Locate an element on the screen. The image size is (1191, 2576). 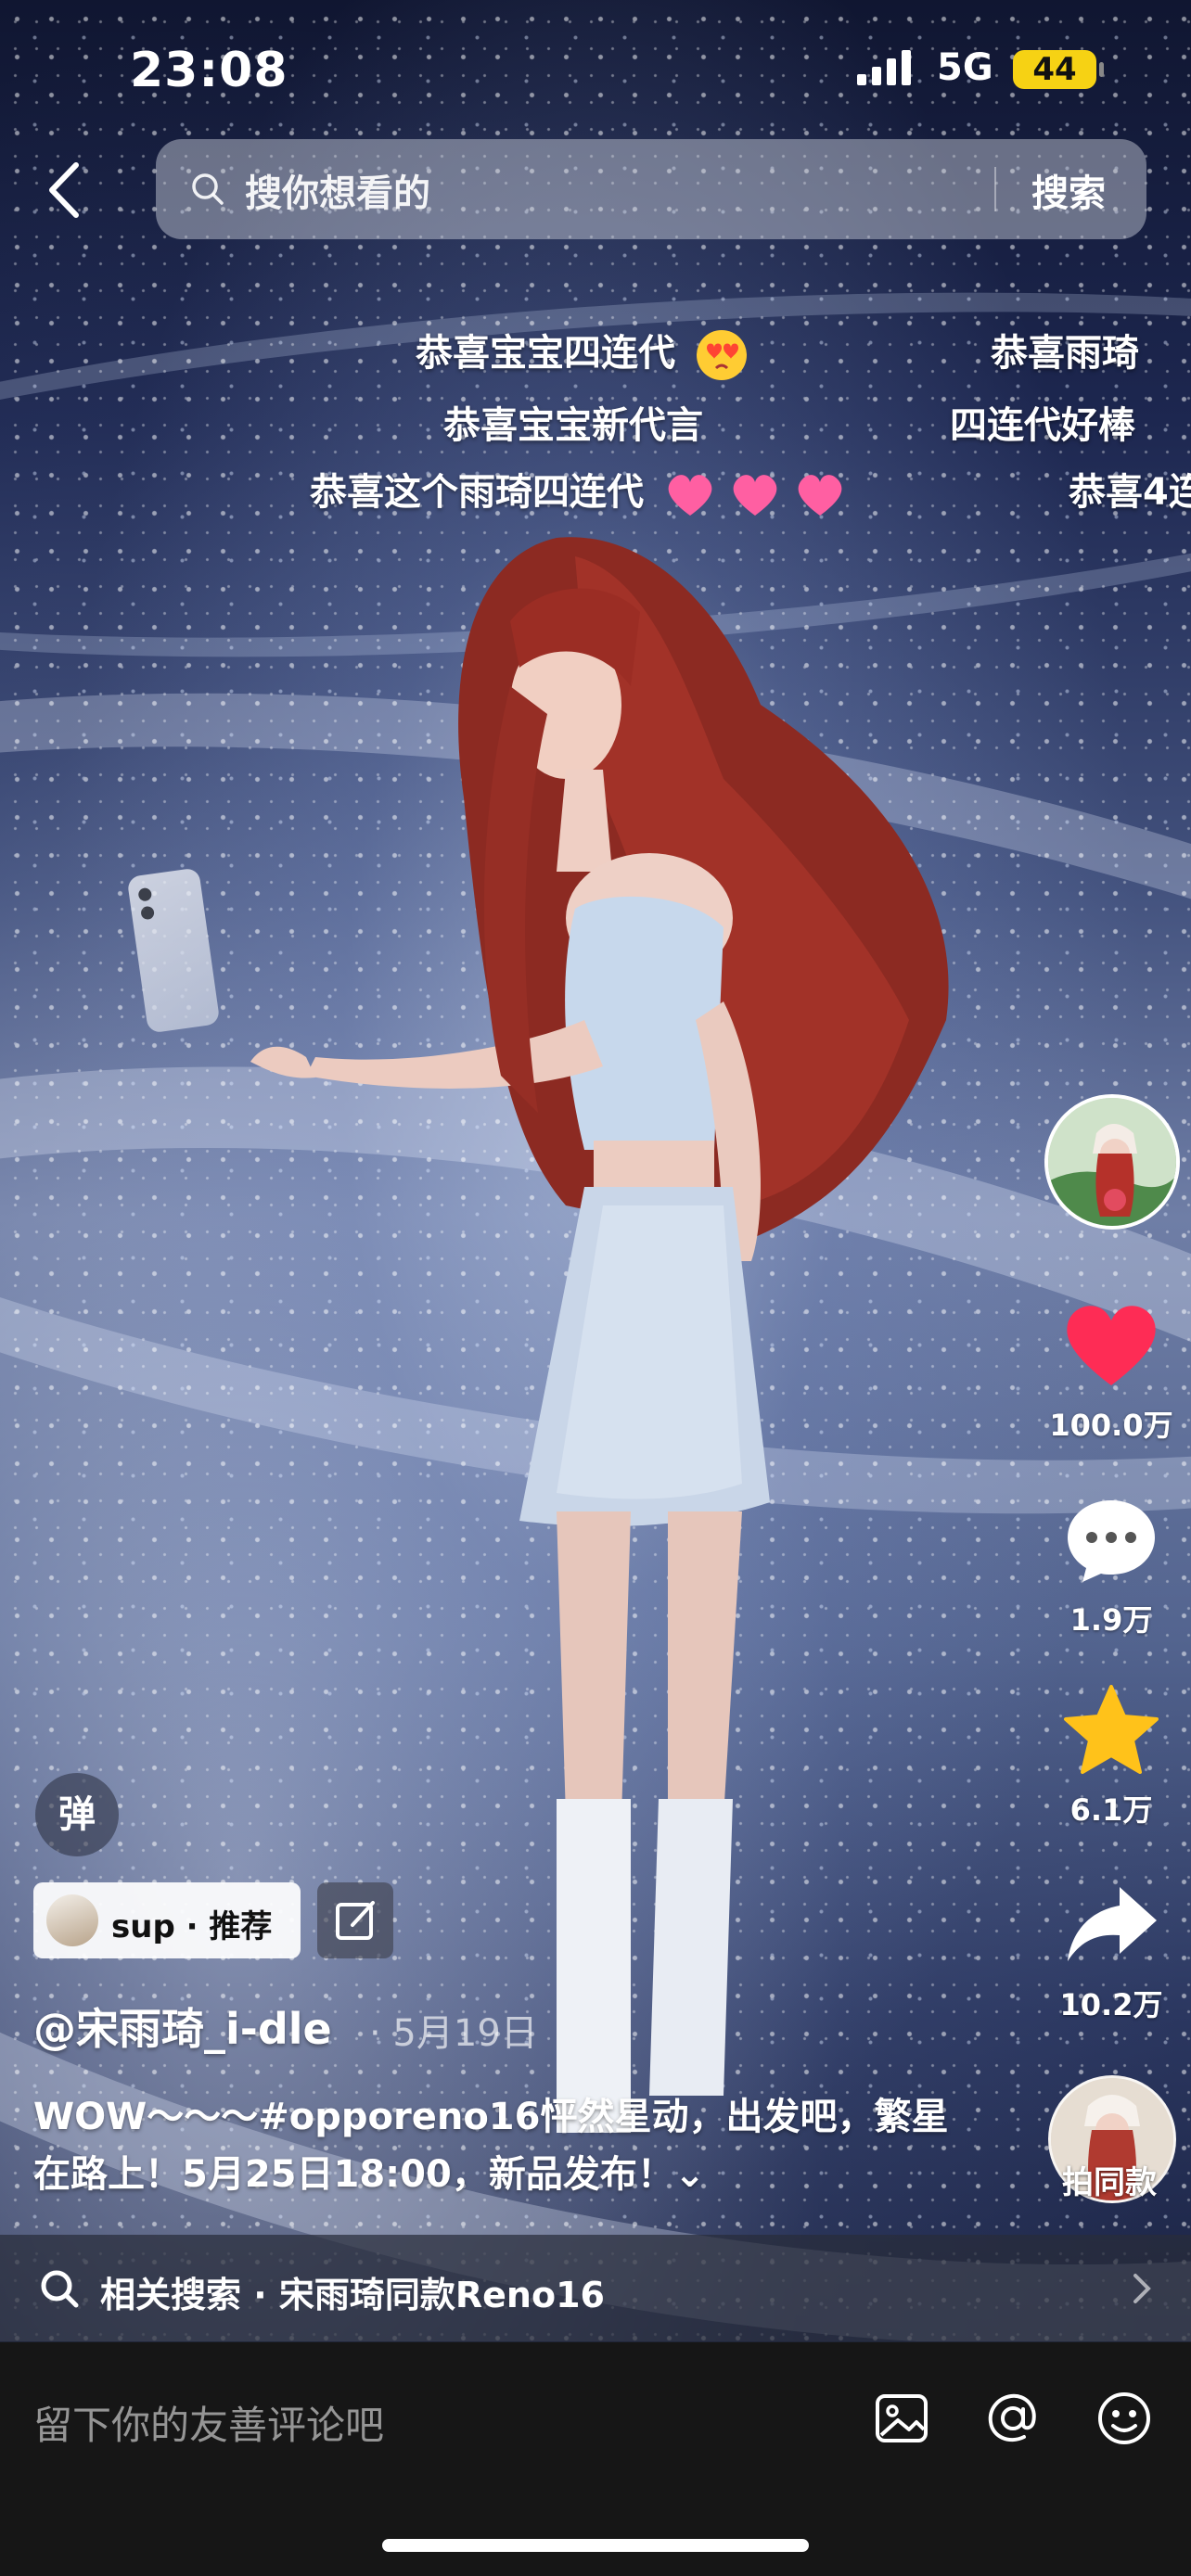
danmaku-item: 四连代好棒 is located at coordinates (1042, 422).